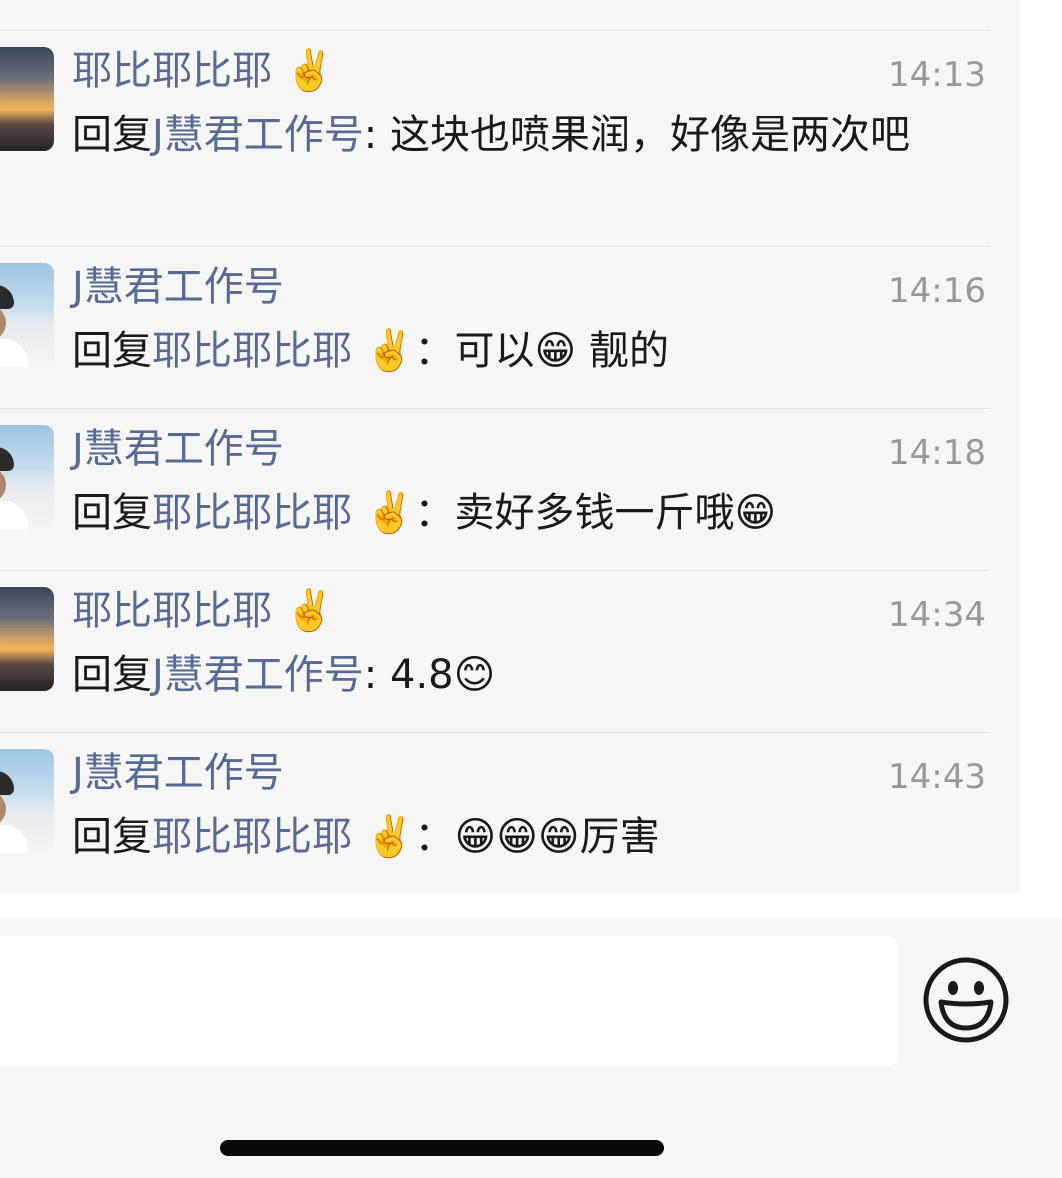 The image size is (1062, 1178). Describe the element at coordinates (442, 1148) in the screenshot. I see `home-indicator` at that location.